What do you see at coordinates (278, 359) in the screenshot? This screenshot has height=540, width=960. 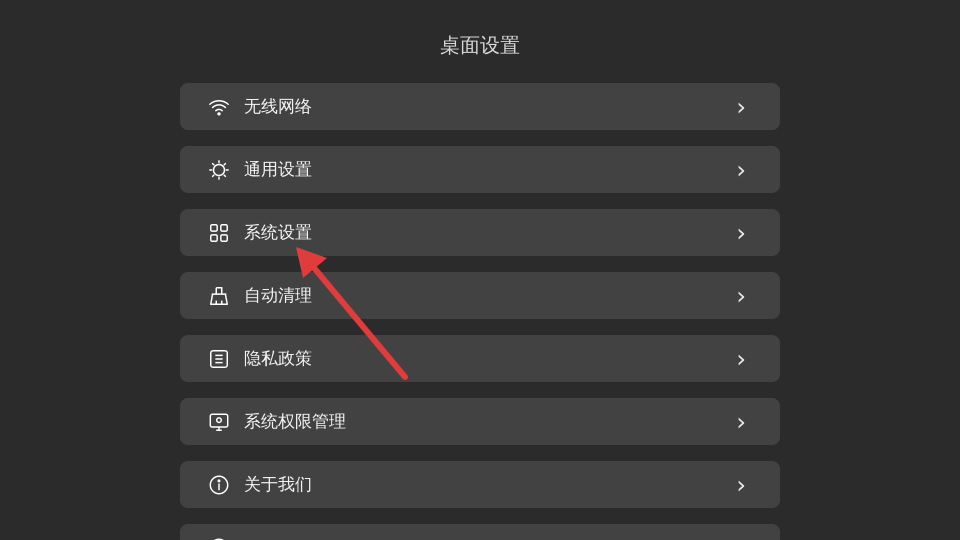 I see `item-label: 隐私政策` at bounding box center [278, 359].